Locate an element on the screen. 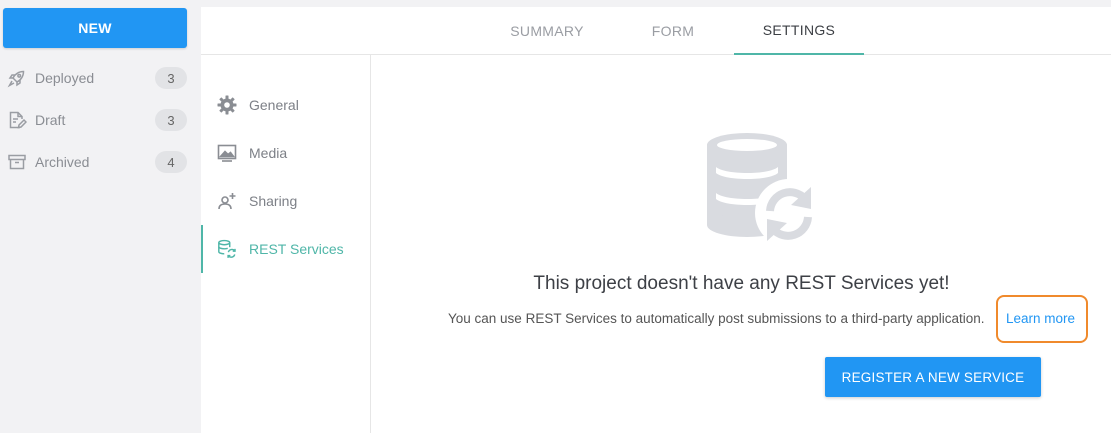 The width and height of the screenshot is (1111, 433). register-service-button: REGISTER A NEW SERVICE is located at coordinates (933, 377).